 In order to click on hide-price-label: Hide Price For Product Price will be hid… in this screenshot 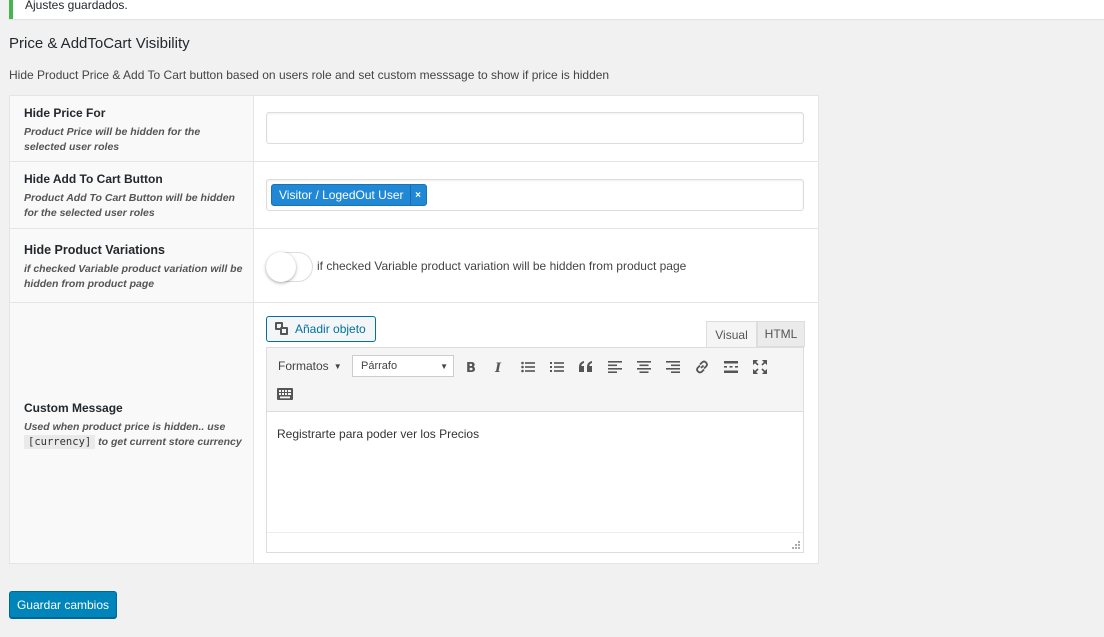, I will do `click(134, 130)`.